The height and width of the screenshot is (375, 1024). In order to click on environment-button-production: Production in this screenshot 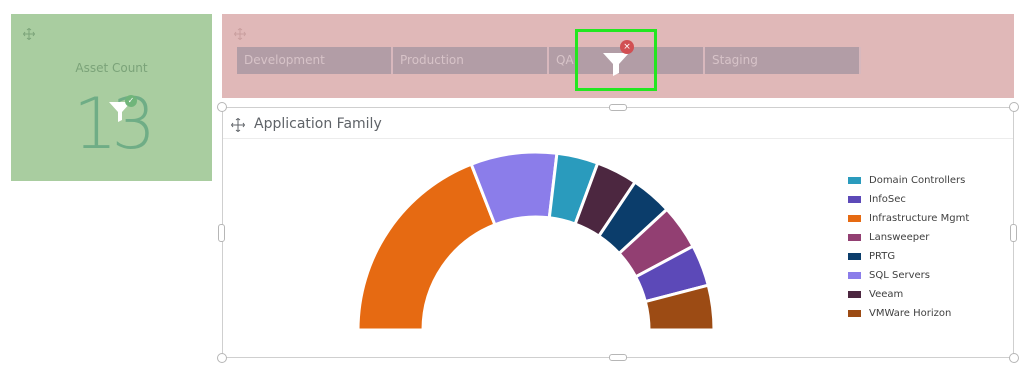, I will do `click(471, 60)`.